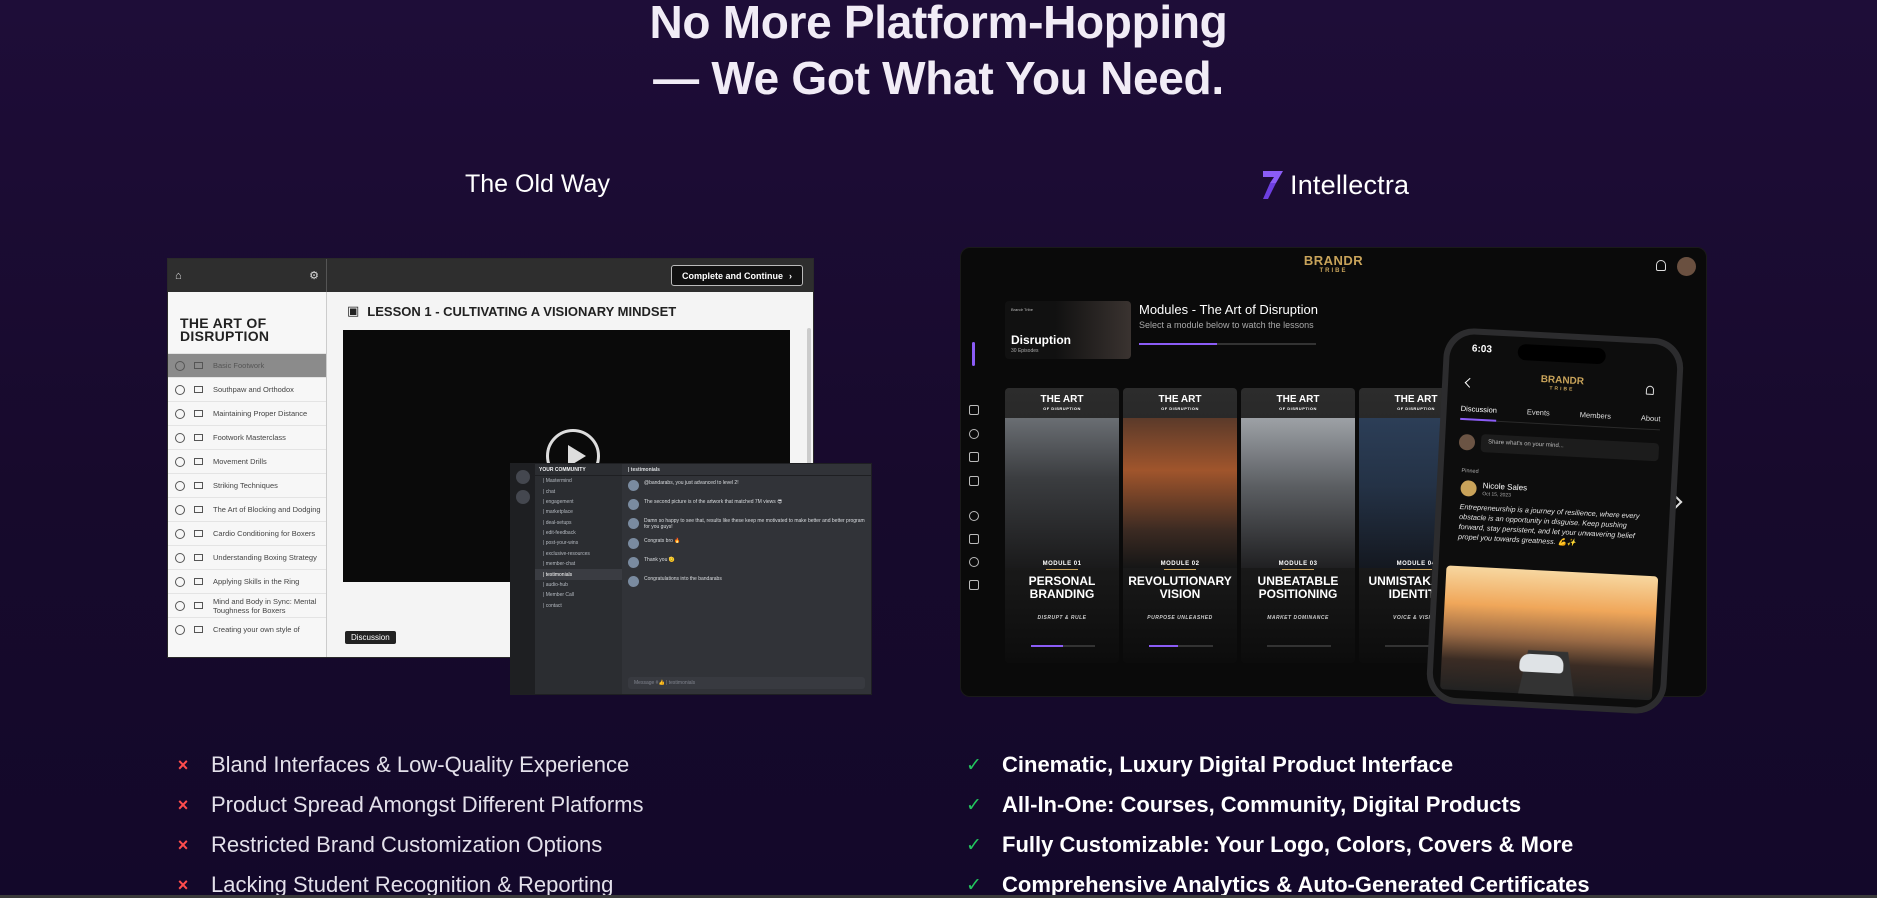  What do you see at coordinates (247, 485) in the screenshot?
I see `lesson-item: Striking Techniques` at bounding box center [247, 485].